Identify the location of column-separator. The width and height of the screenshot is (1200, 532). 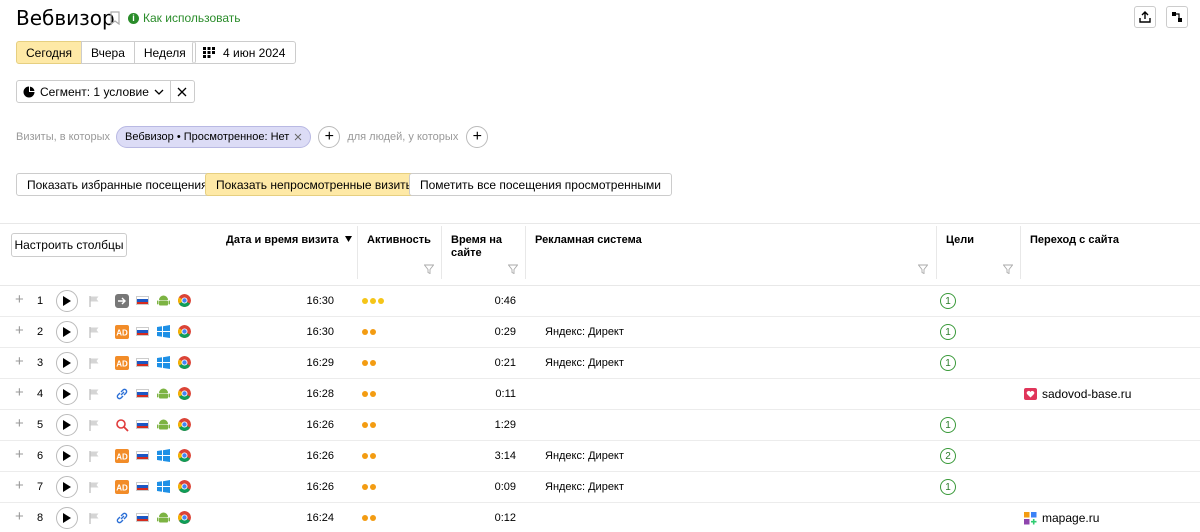
(1020, 252).